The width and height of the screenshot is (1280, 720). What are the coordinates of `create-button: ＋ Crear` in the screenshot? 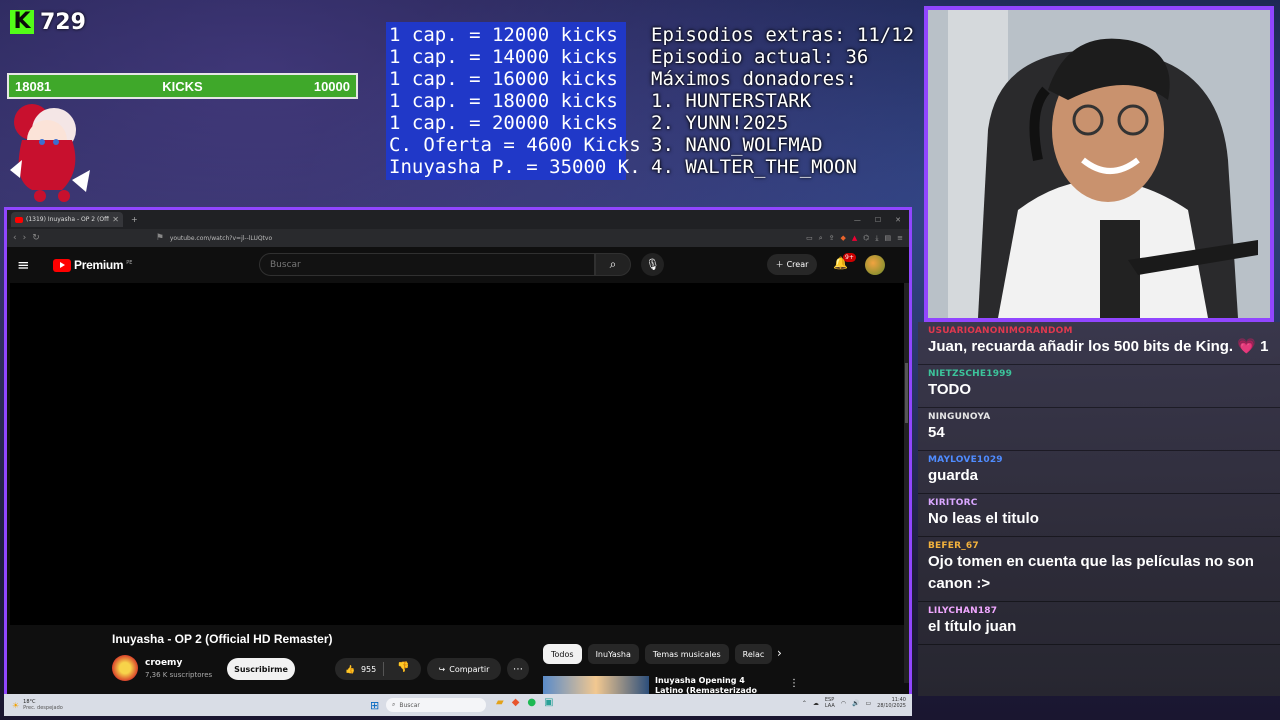 It's located at (792, 264).